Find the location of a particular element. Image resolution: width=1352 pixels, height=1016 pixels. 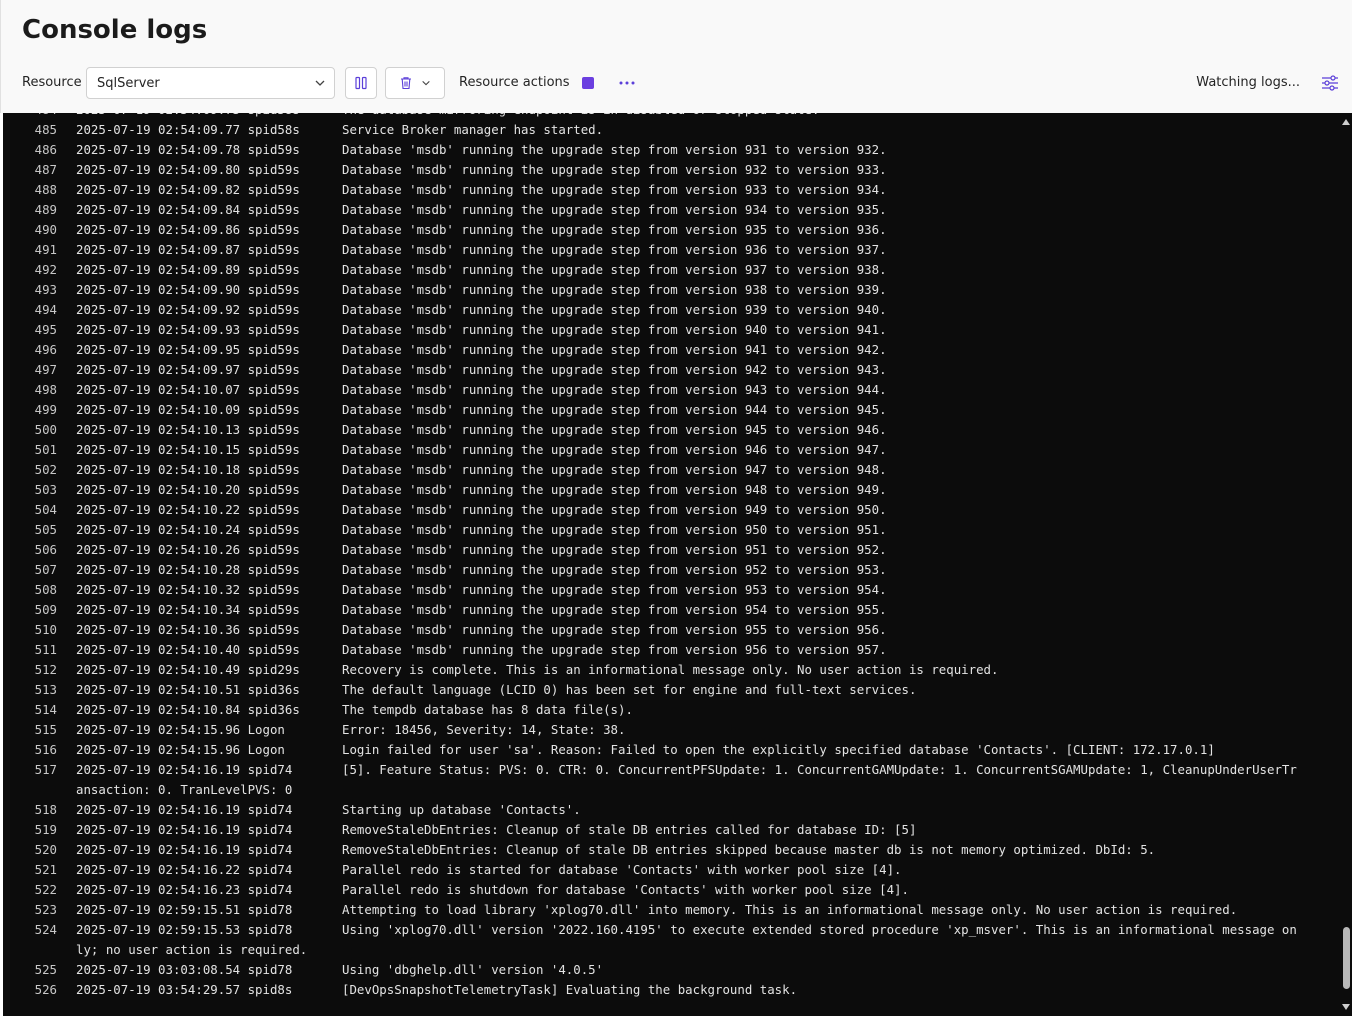

log-message: Starting up database 'Contacts'. is located at coordinates (461, 809).